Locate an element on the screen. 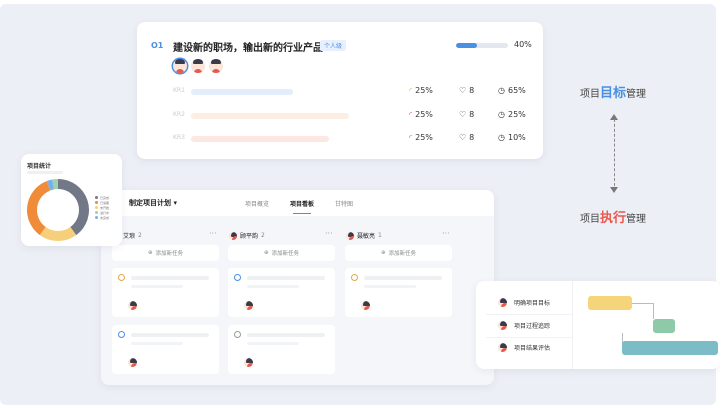 Image resolution: width=720 pixels, height=407 pixels. objective-title: 建设新的职场，输出新的行业产品 is located at coordinates (248, 46).